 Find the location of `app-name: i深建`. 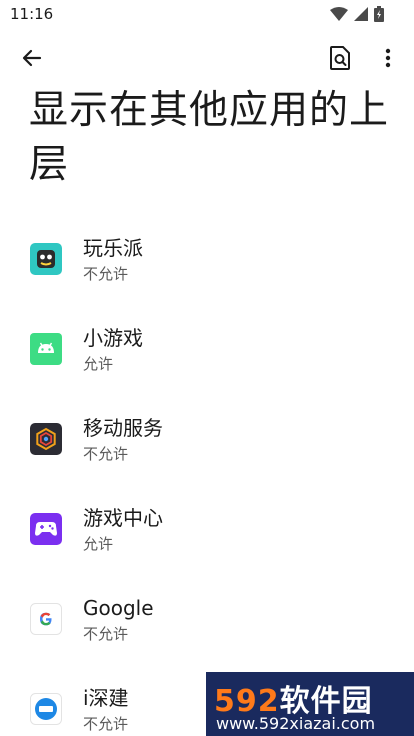

app-name: i深建 is located at coordinates (106, 698).